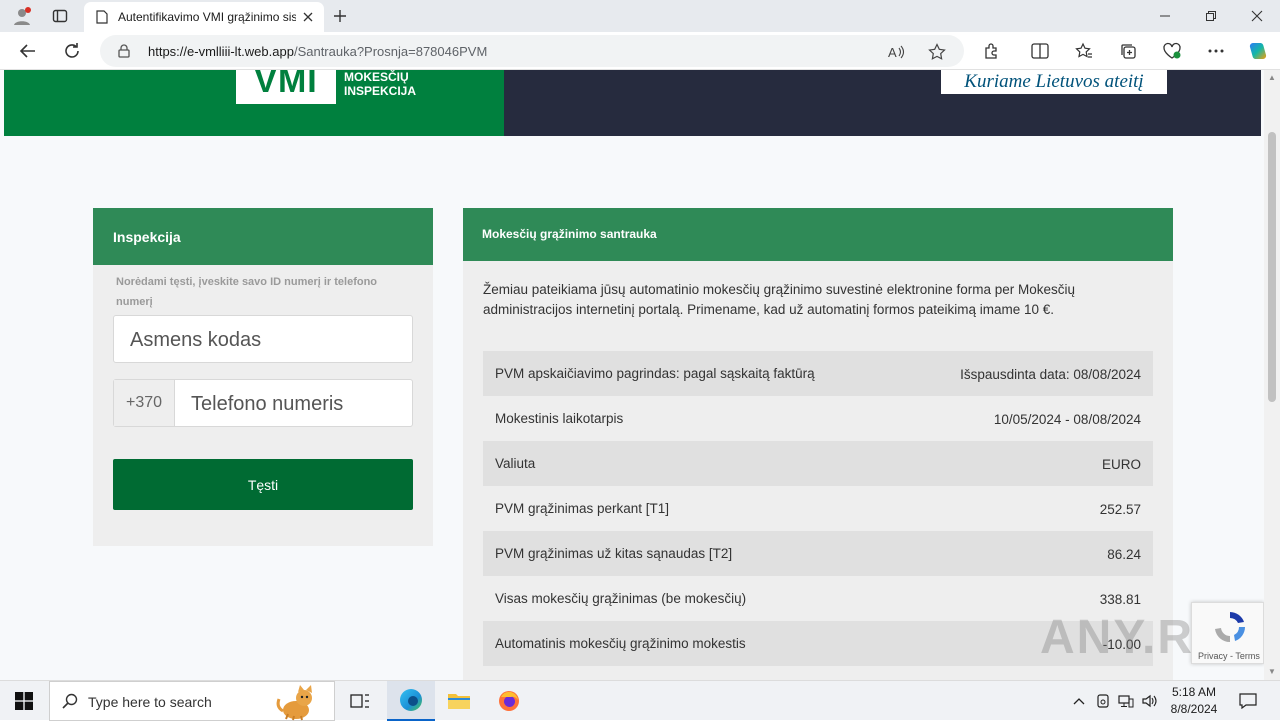  Describe the element at coordinates (1230, 629) in the screenshot. I see `recaptcha-icon` at that location.